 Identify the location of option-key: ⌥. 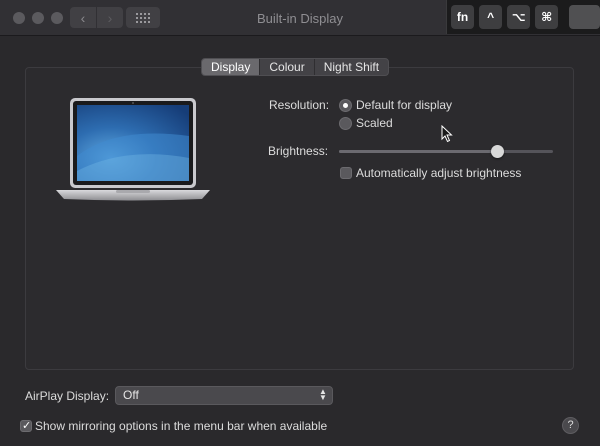
(519, 17).